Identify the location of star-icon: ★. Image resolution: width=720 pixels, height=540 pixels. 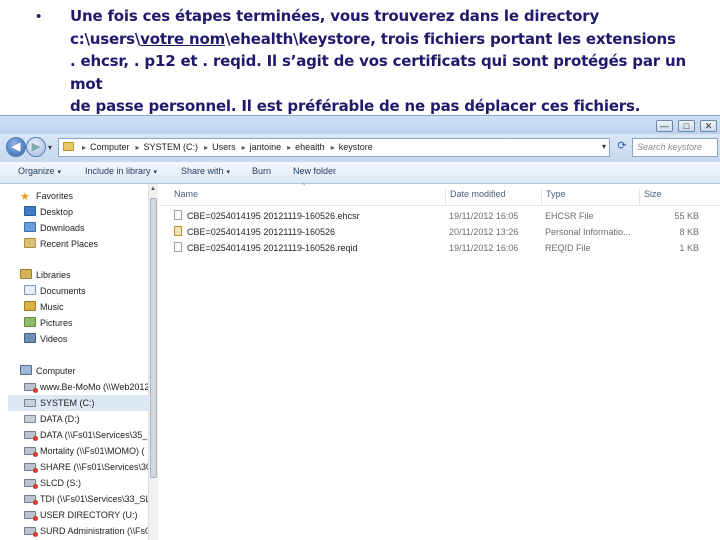
(25, 197).